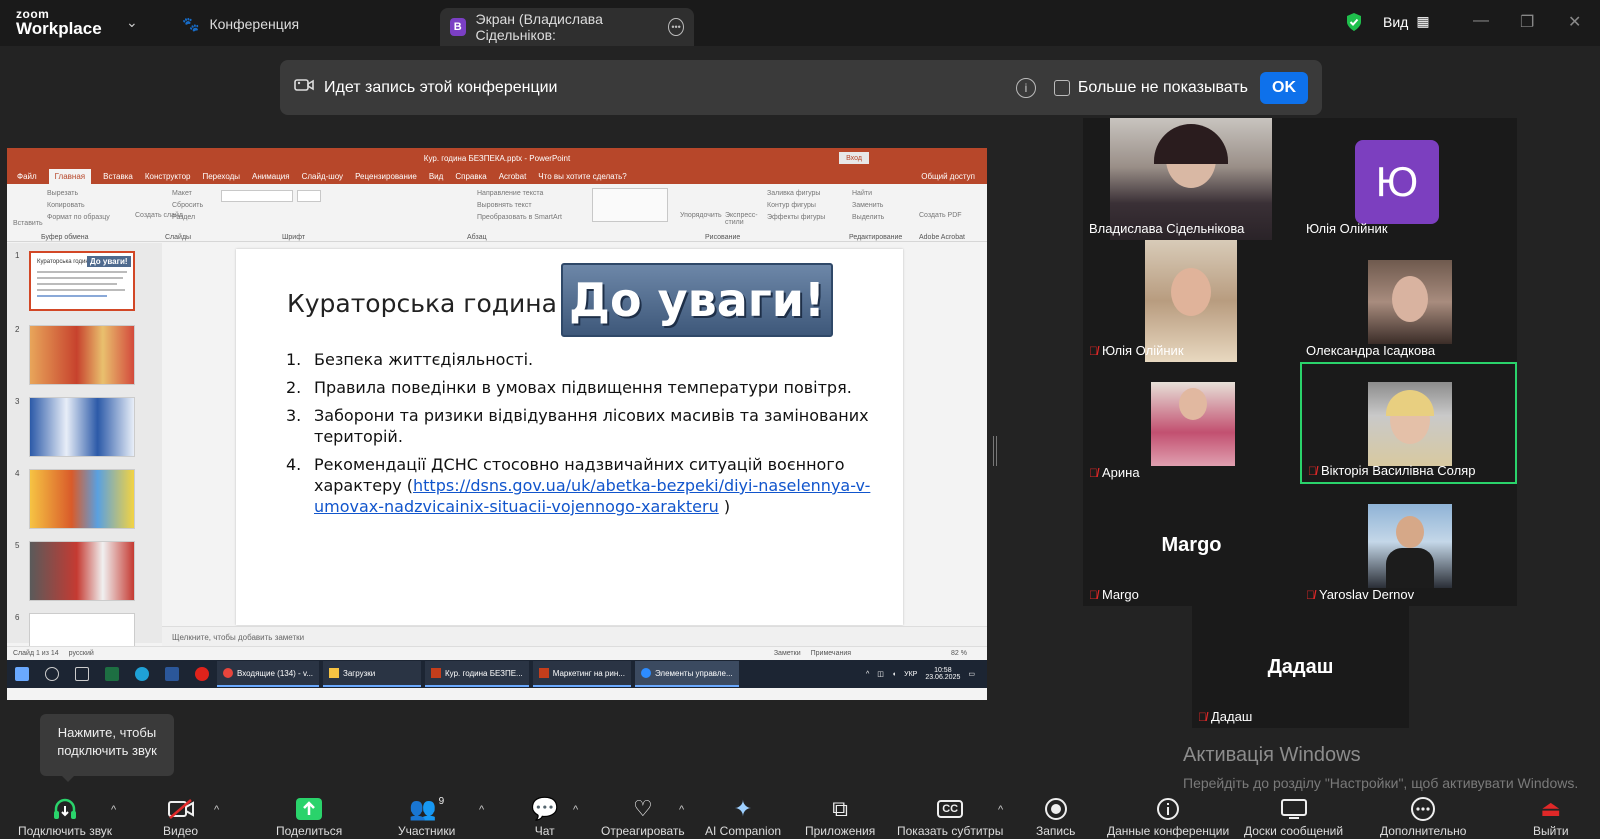  What do you see at coordinates (995, 451) in the screenshot?
I see `panel-splitter-handle` at bounding box center [995, 451].